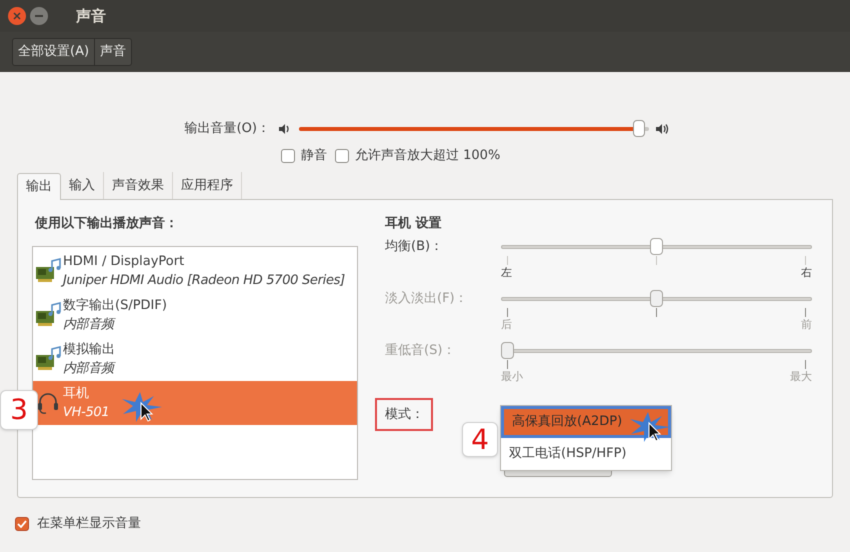  What do you see at coordinates (586, 422) in the screenshot?
I see `menu-item: 高保真回放(A2DP)` at bounding box center [586, 422].